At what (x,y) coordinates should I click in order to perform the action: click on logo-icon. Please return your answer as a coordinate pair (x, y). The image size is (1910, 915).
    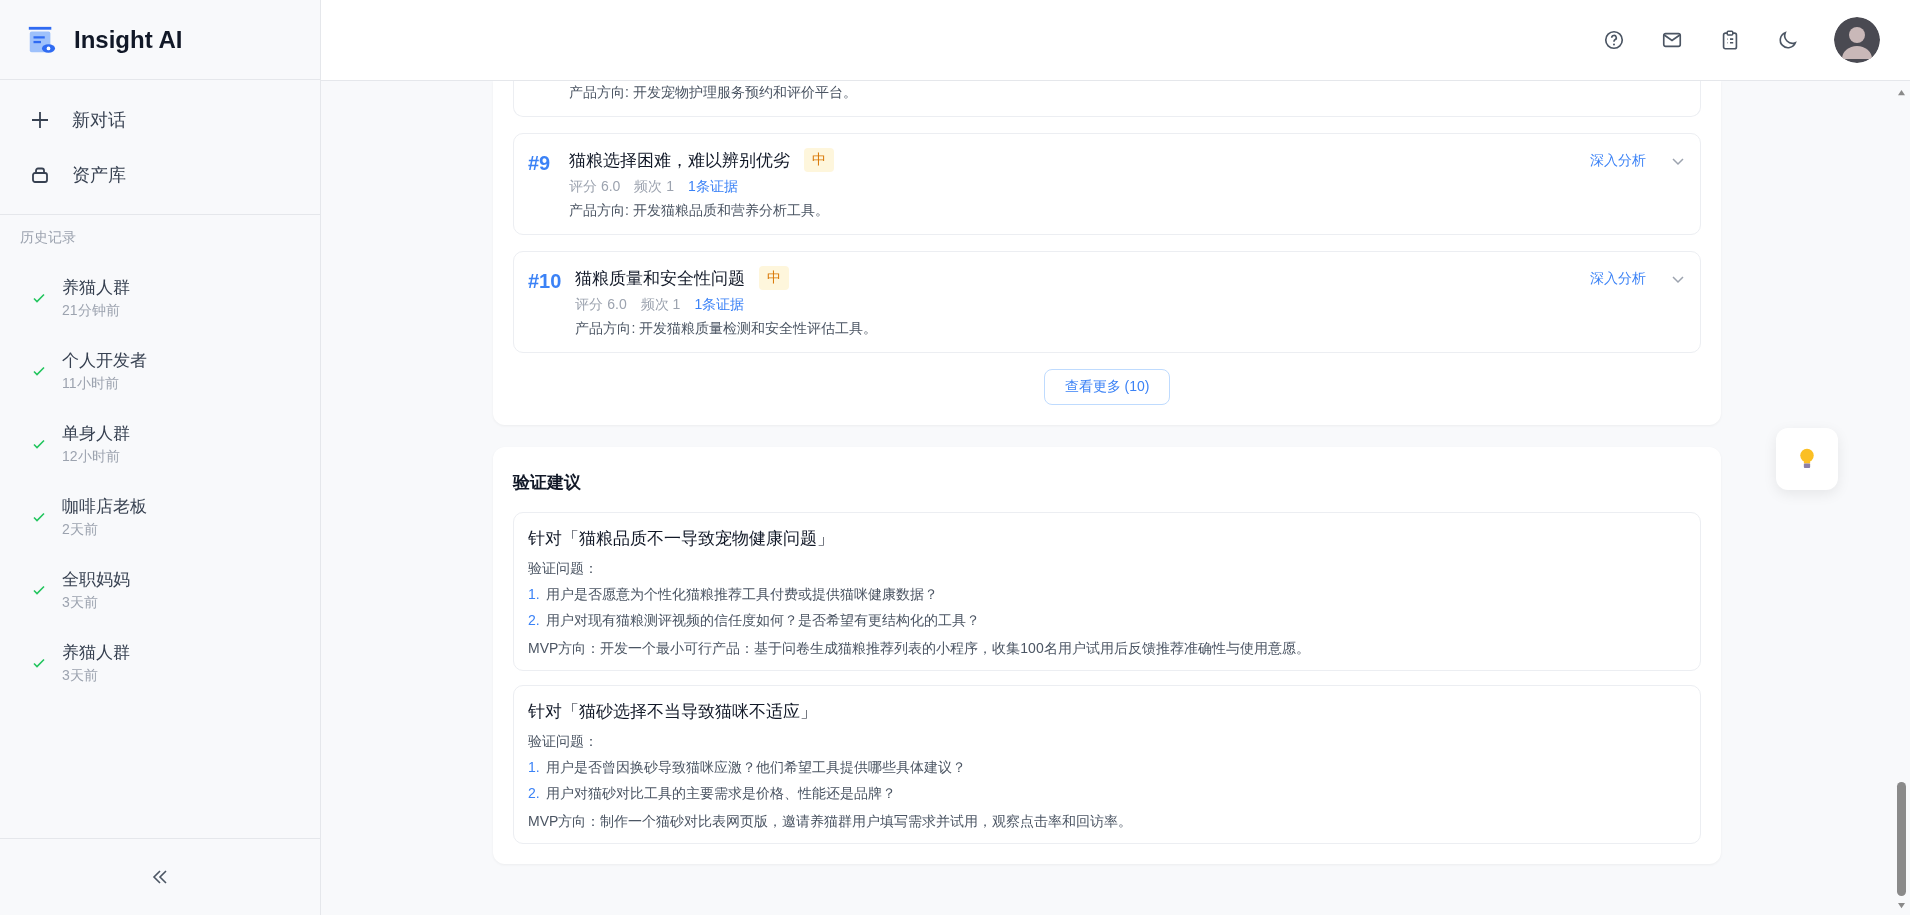
    Looking at the image, I should click on (41, 39).